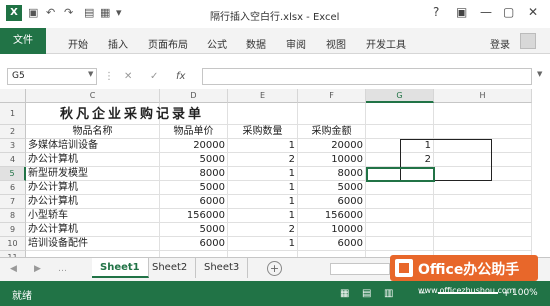 This screenshot has width=550, height=306. What do you see at coordinates (119, 12) in the screenshot?
I see `customize-qat-icon: ▾` at bounding box center [119, 12].